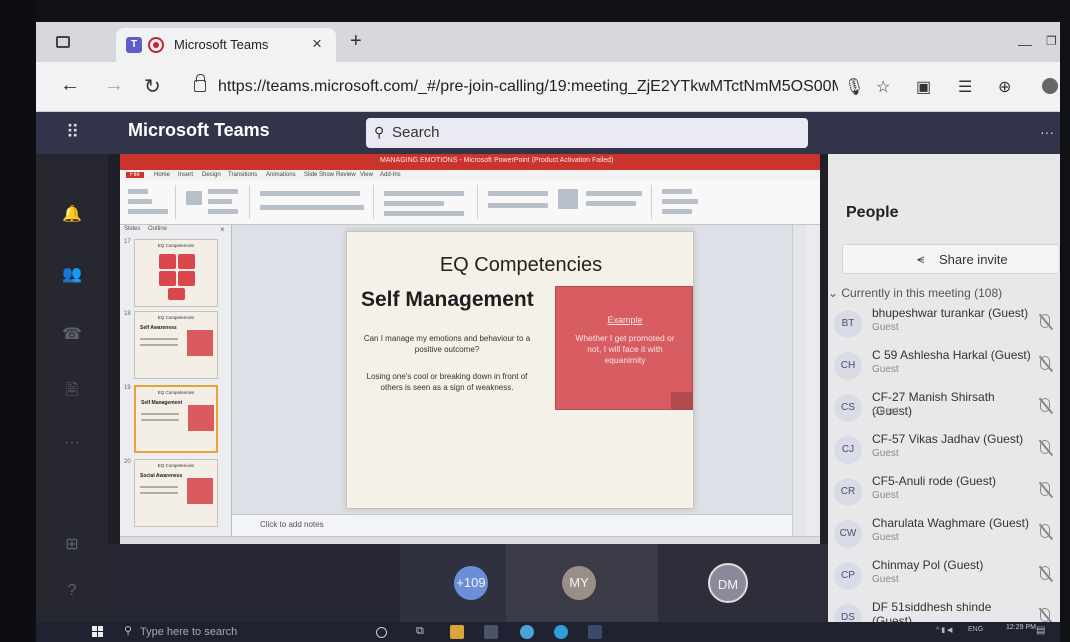 The width and height of the screenshot is (1070, 642). What do you see at coordinates (242, 175) in the screenshot?
I see `ppt-tab-transitions: Transitions` at bounding box center [242, 175].